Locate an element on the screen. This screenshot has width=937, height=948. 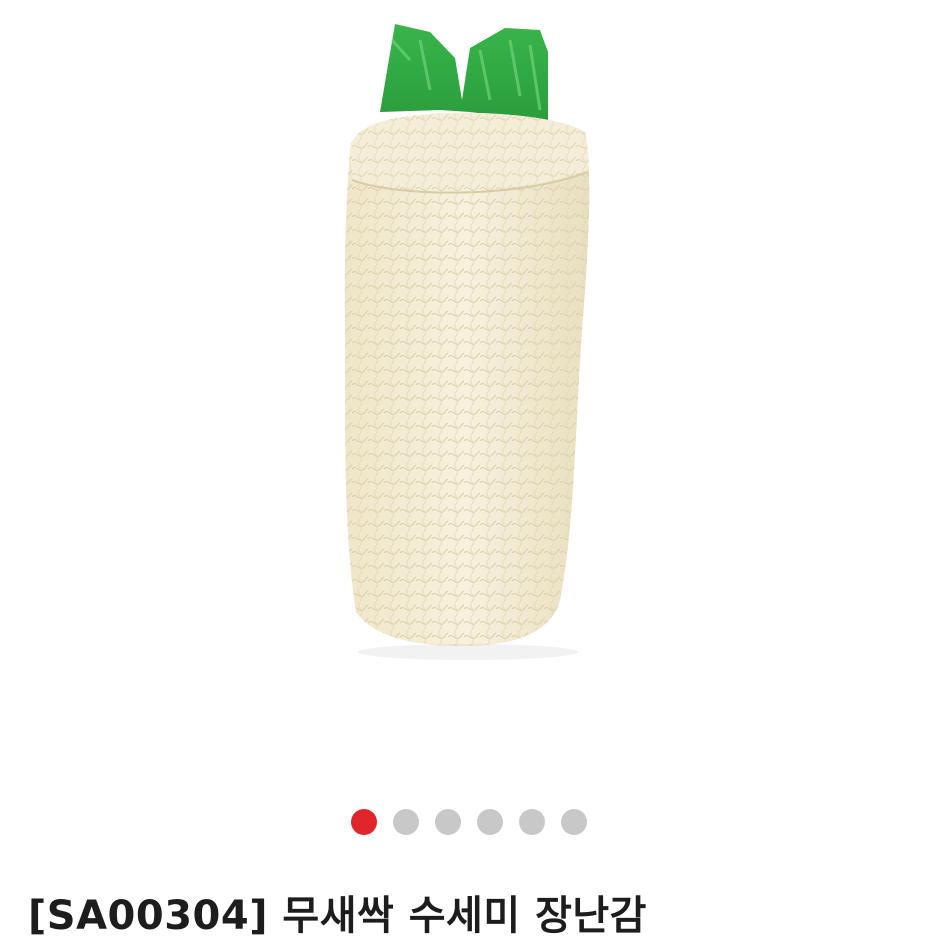
carousel-indicator is located at coordinates (468, 822).